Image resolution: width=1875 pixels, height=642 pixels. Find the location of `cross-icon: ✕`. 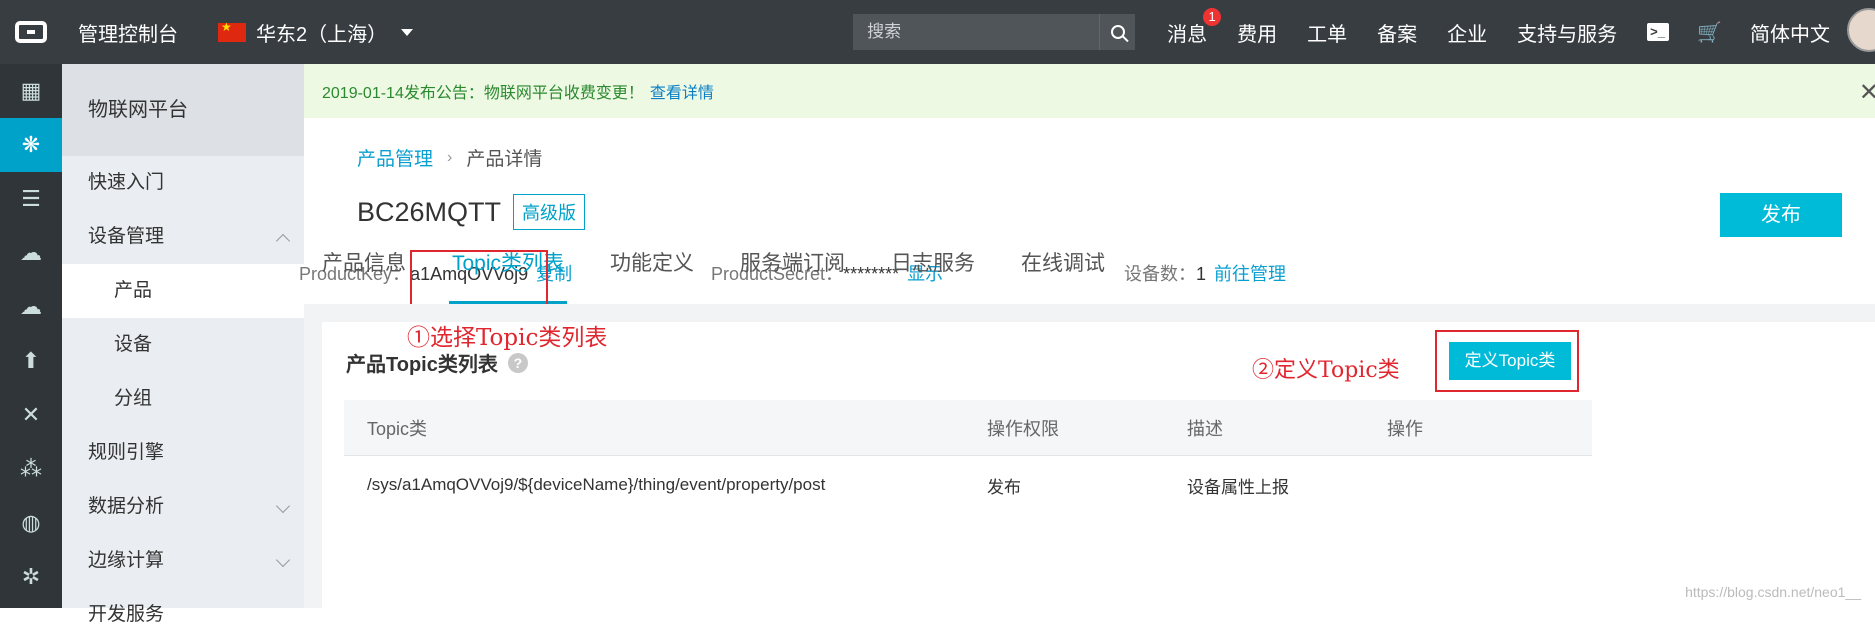

cross-icon: ✕ is located at coordinates (31, 415).